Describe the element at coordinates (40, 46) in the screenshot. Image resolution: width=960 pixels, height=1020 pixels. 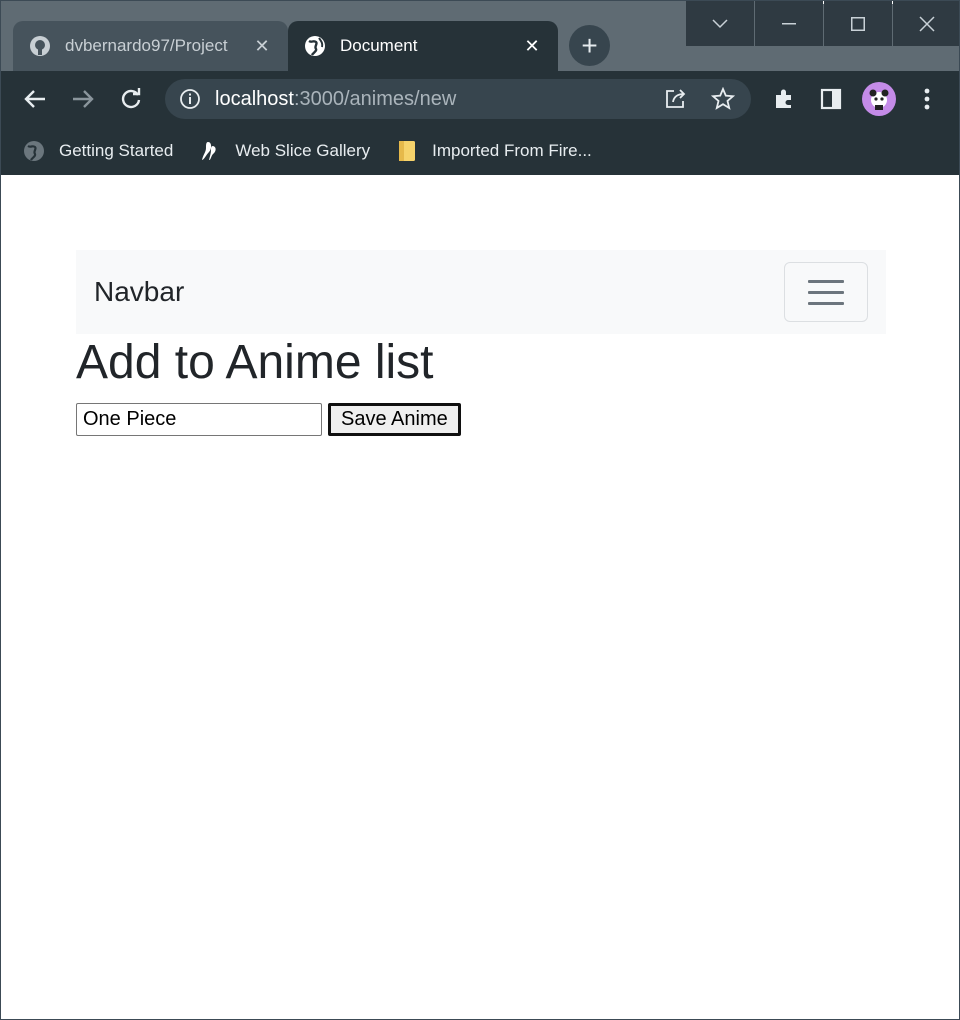
I see `github-icon` at that location.